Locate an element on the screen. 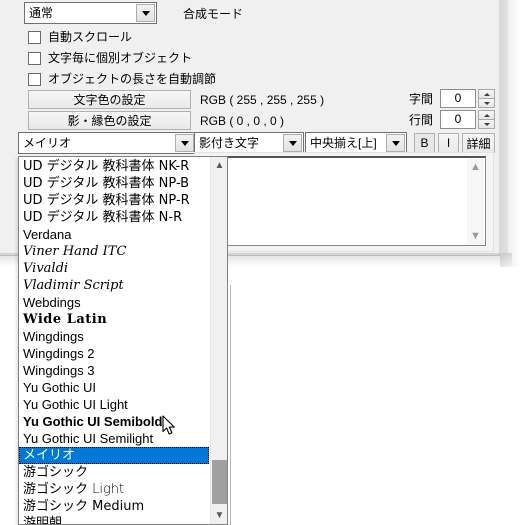 The width and height of the screenshot is (520, 525). char-spacing-value: 0 is located at coordinates (458, 98).